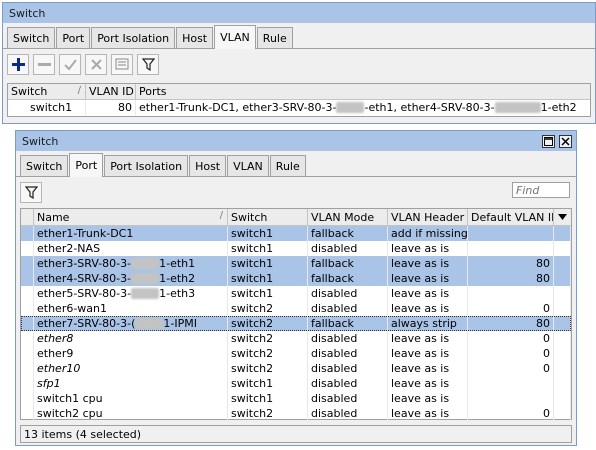 Image resolution: width=596 pixels, height=450 pixels. Describe the element at coordinates (122, 64) in the screenshot. I see `comment-button` at that location.